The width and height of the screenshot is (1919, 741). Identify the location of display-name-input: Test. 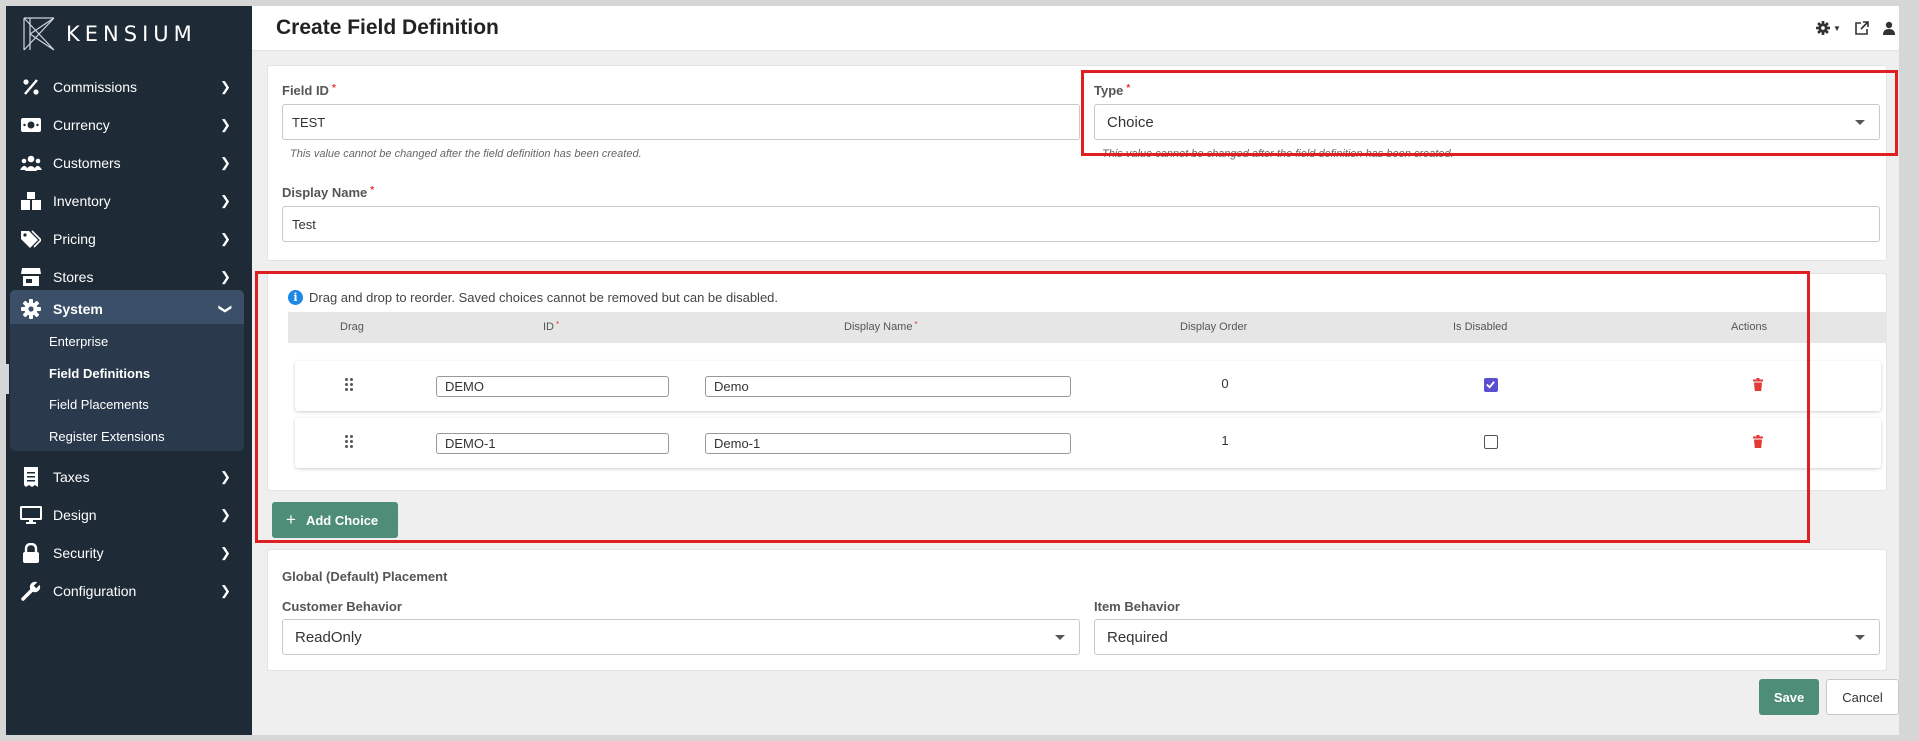
(1081, 224).